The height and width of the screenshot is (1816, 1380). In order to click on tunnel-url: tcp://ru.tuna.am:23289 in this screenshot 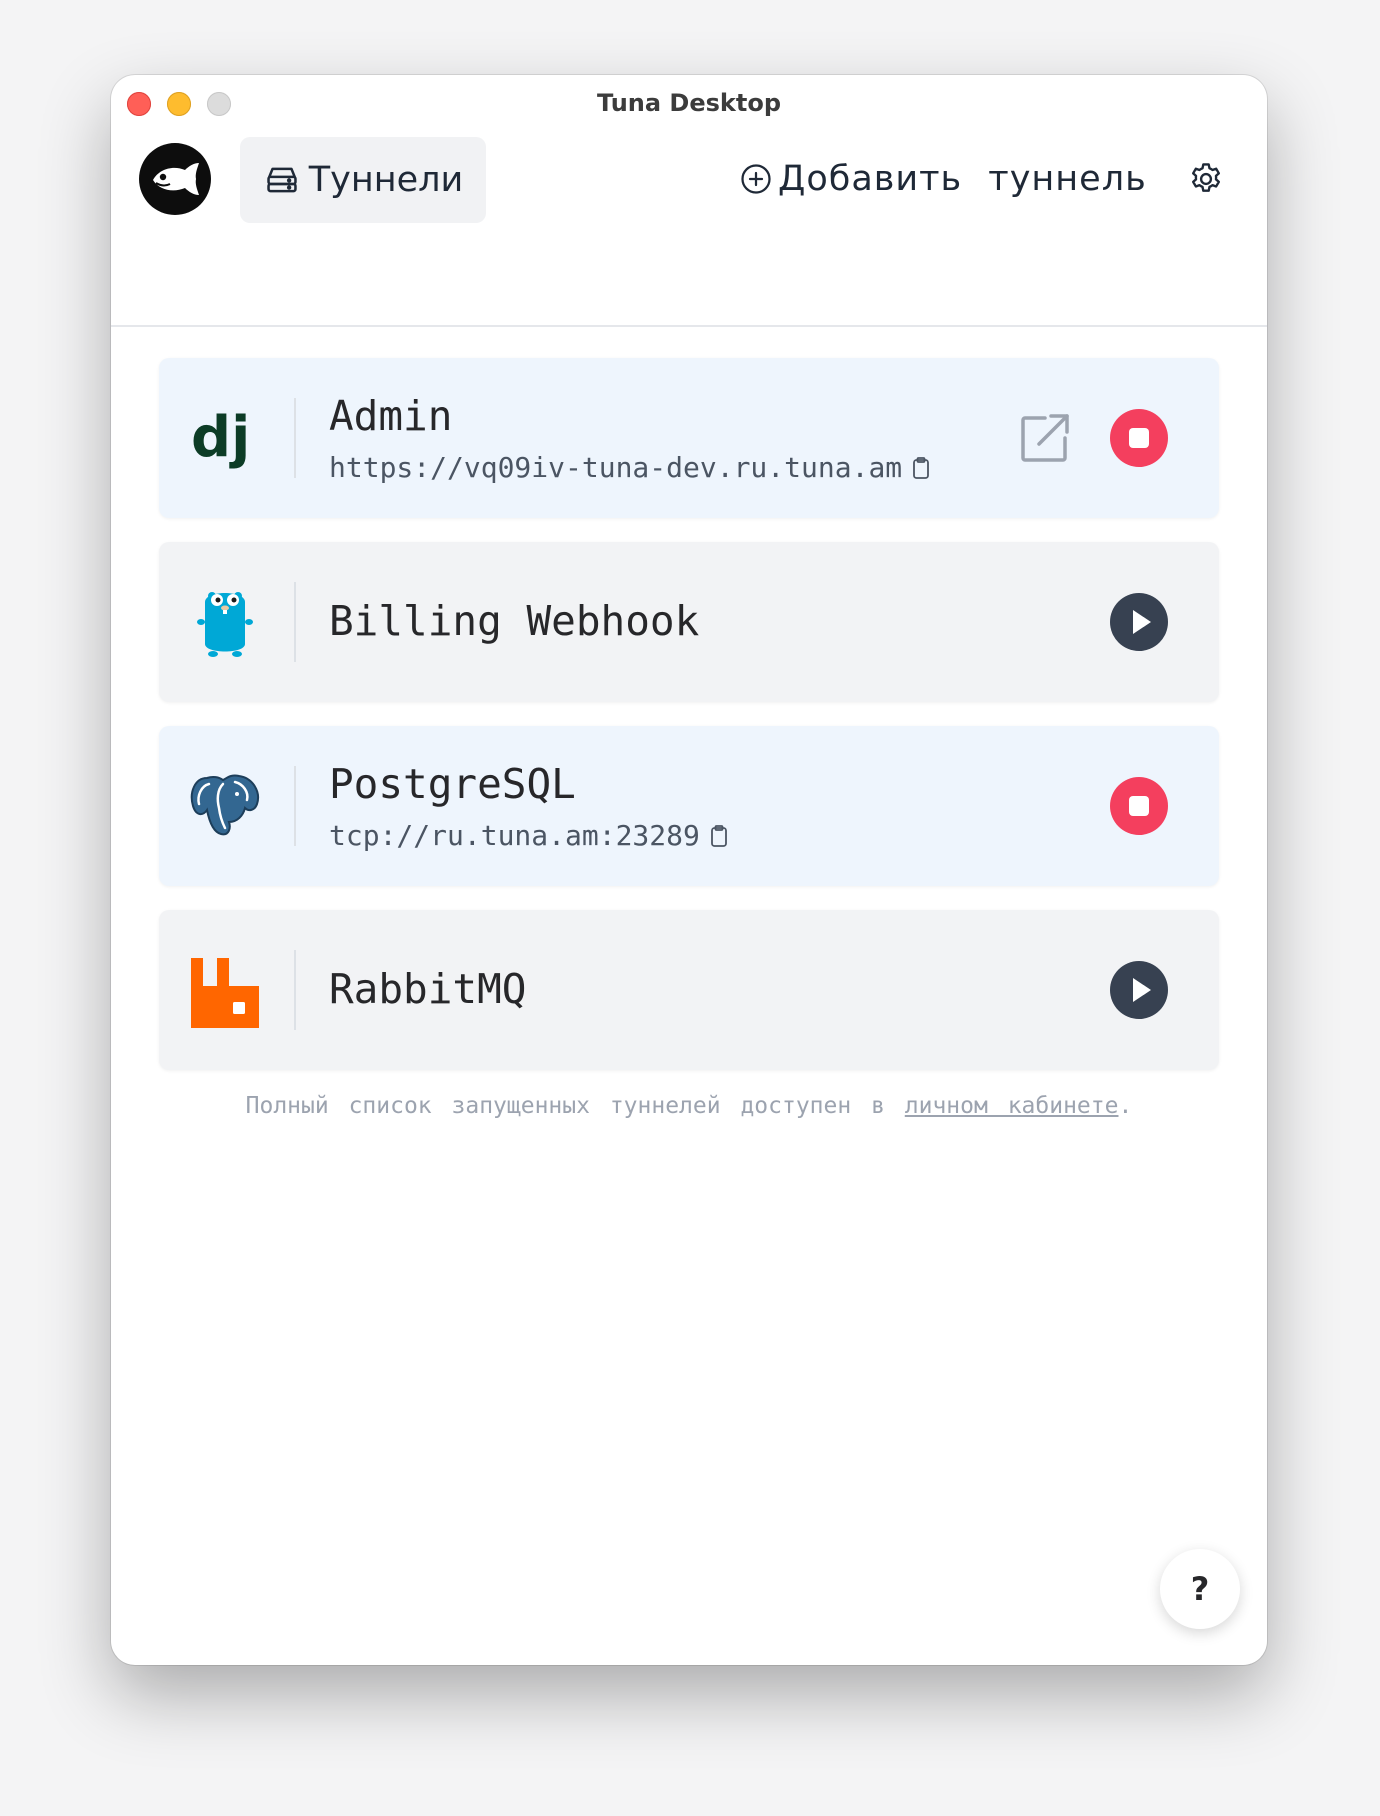, I will do `click(514, 835)`.